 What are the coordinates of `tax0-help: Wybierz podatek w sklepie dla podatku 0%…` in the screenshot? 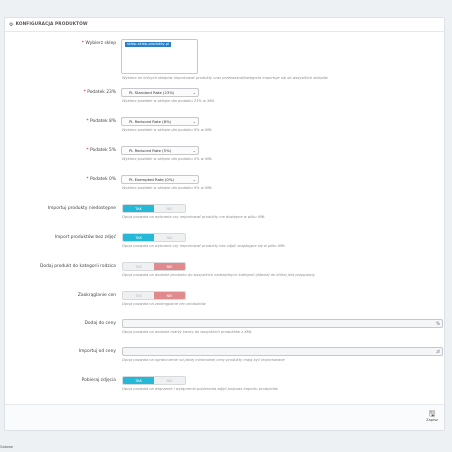 It's located at (167, 188).